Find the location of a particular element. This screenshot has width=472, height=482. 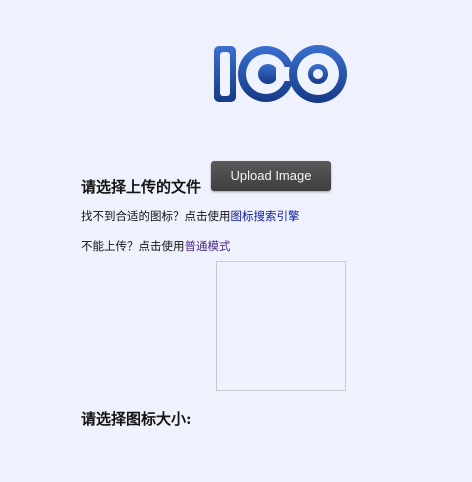

upload-heading: 请选择上传的文件 is located at coordinates (141, 187).